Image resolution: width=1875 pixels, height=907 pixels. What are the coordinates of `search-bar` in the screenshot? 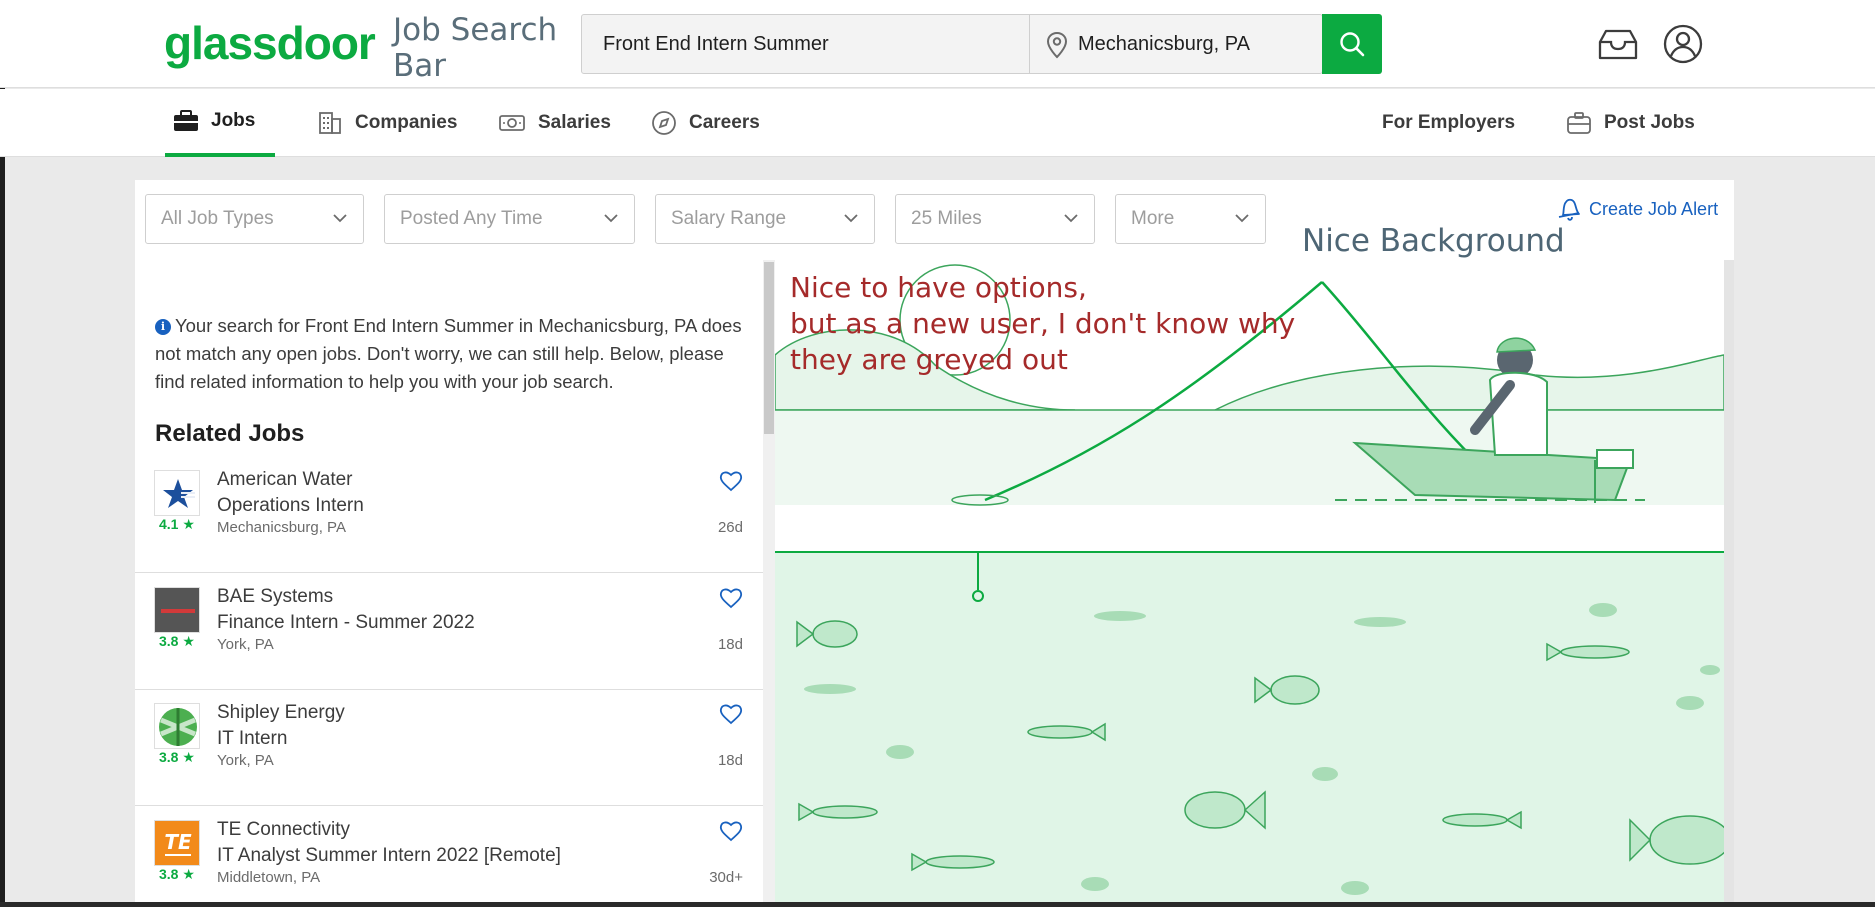 It's located at (952, 44).